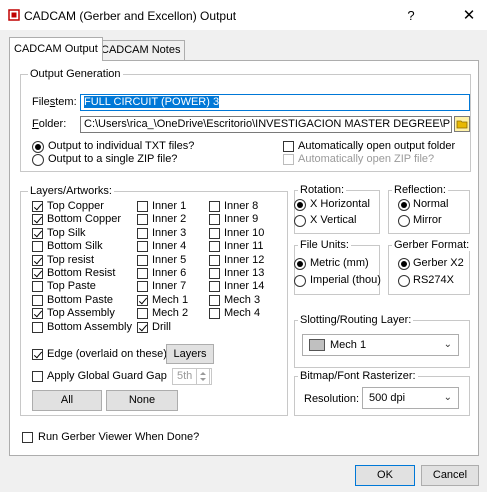 Image resolution: width=487 pixels, height=492 pixels. What do you see at coordinates (404, 264) in the screenshot?
I see `gerber-x2-radio` at bounding box center [404, 264].